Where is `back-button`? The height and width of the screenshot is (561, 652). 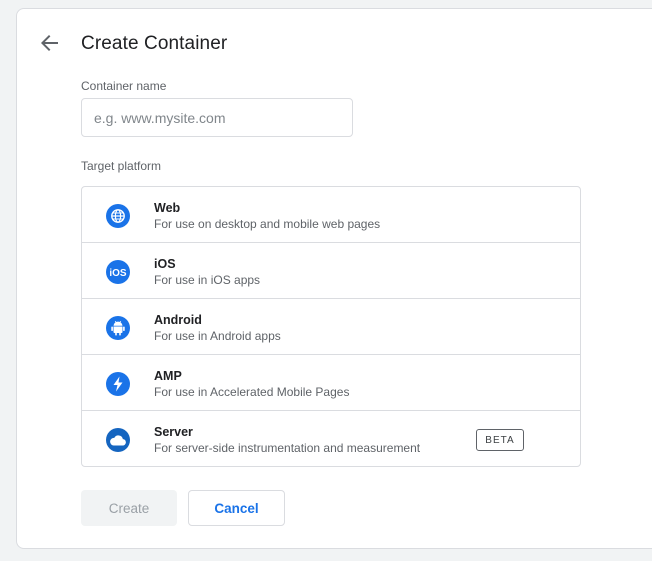
back-button is located at coordinates (50, 43).